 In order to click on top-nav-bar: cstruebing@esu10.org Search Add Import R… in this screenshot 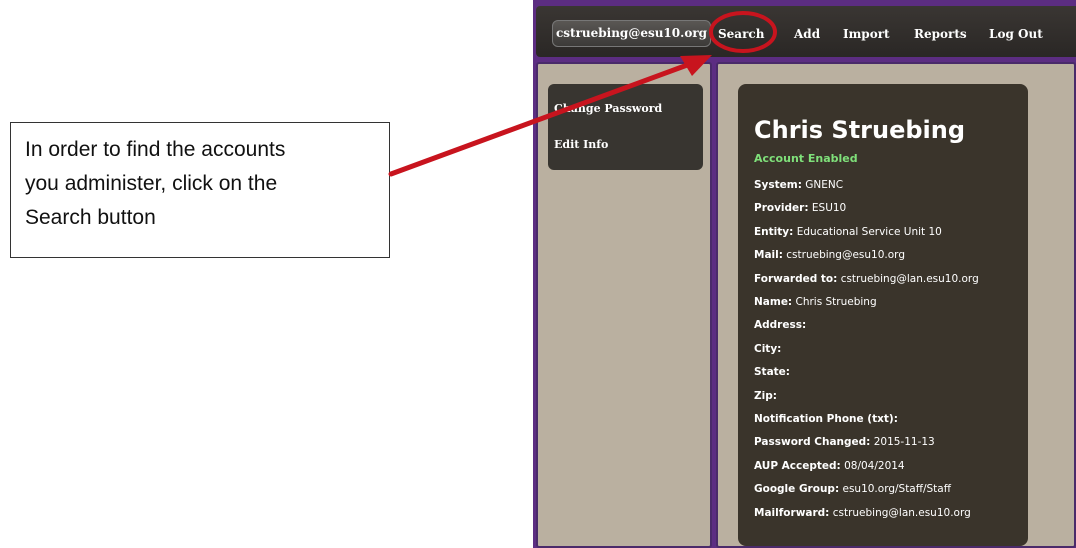, I will do `click(806, 31)`.